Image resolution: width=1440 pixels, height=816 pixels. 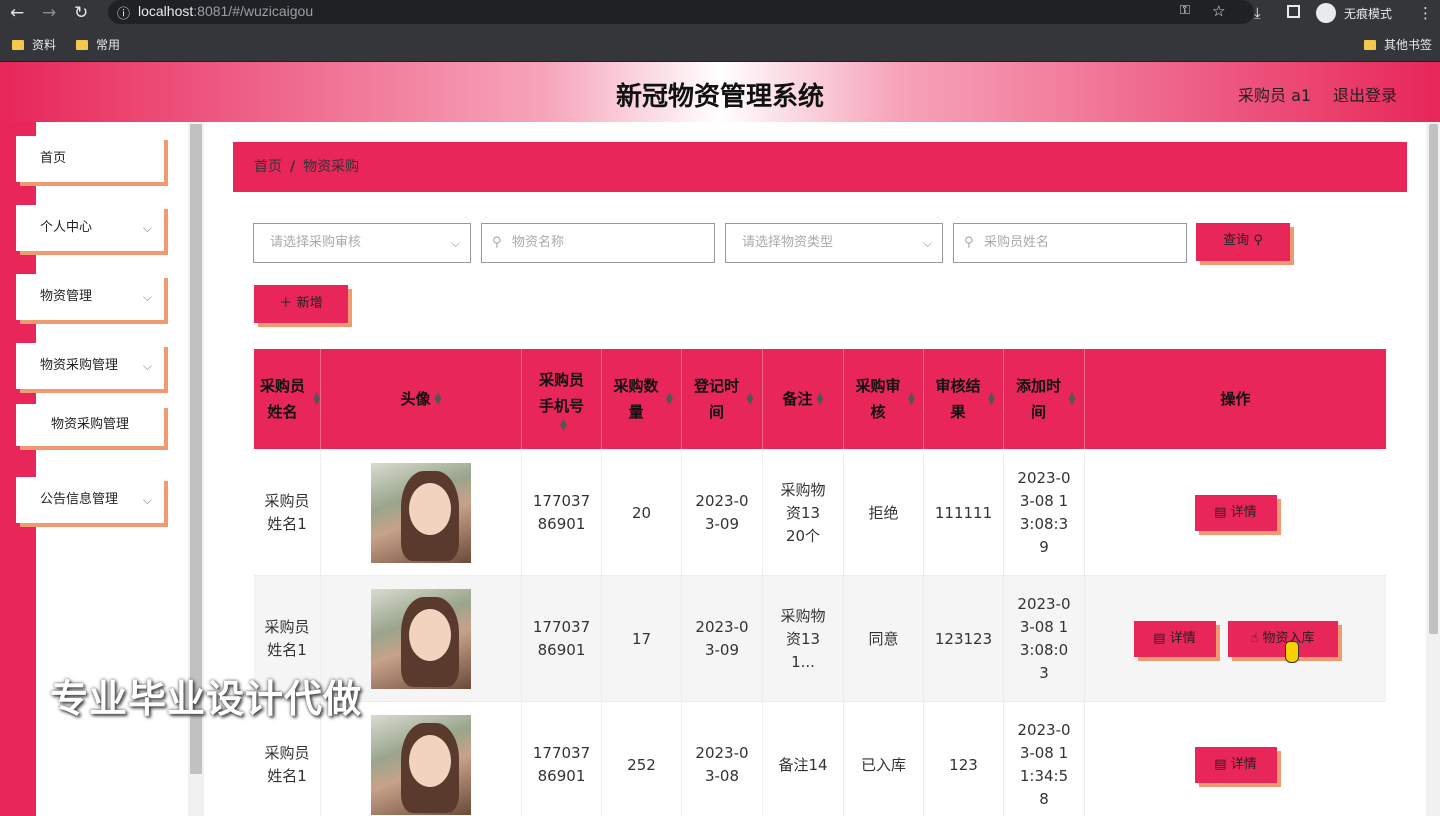 I want to click on avatar-face, so click(x=430, y=635).